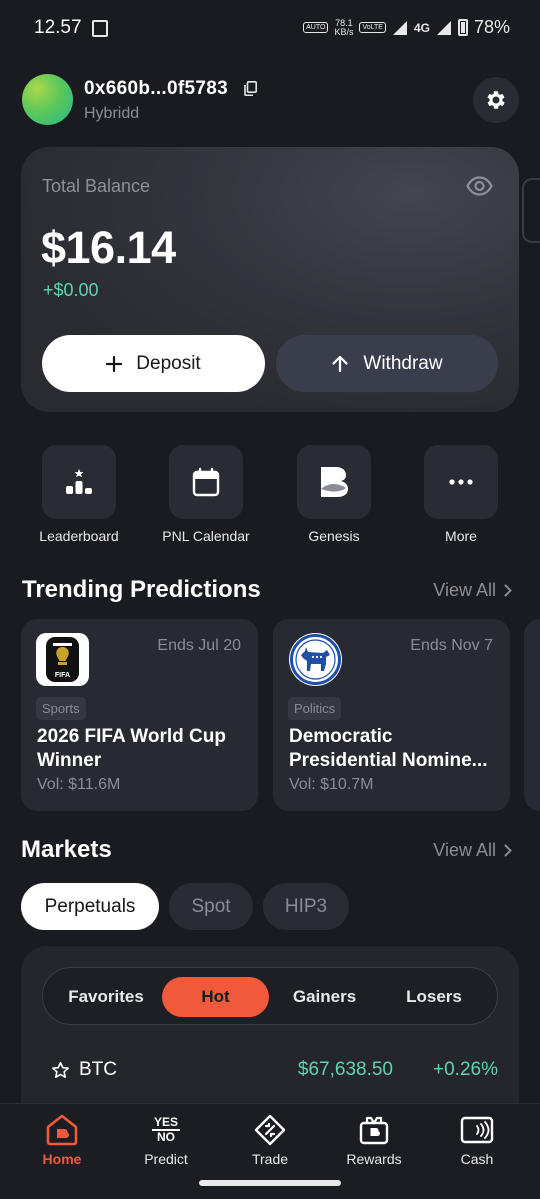 This screenshot has height=1199, width=540. What do you see at coordinates (334, 482) in the screenshot?
I see `genesis-logo-icon` at bounding box center [334, 482].